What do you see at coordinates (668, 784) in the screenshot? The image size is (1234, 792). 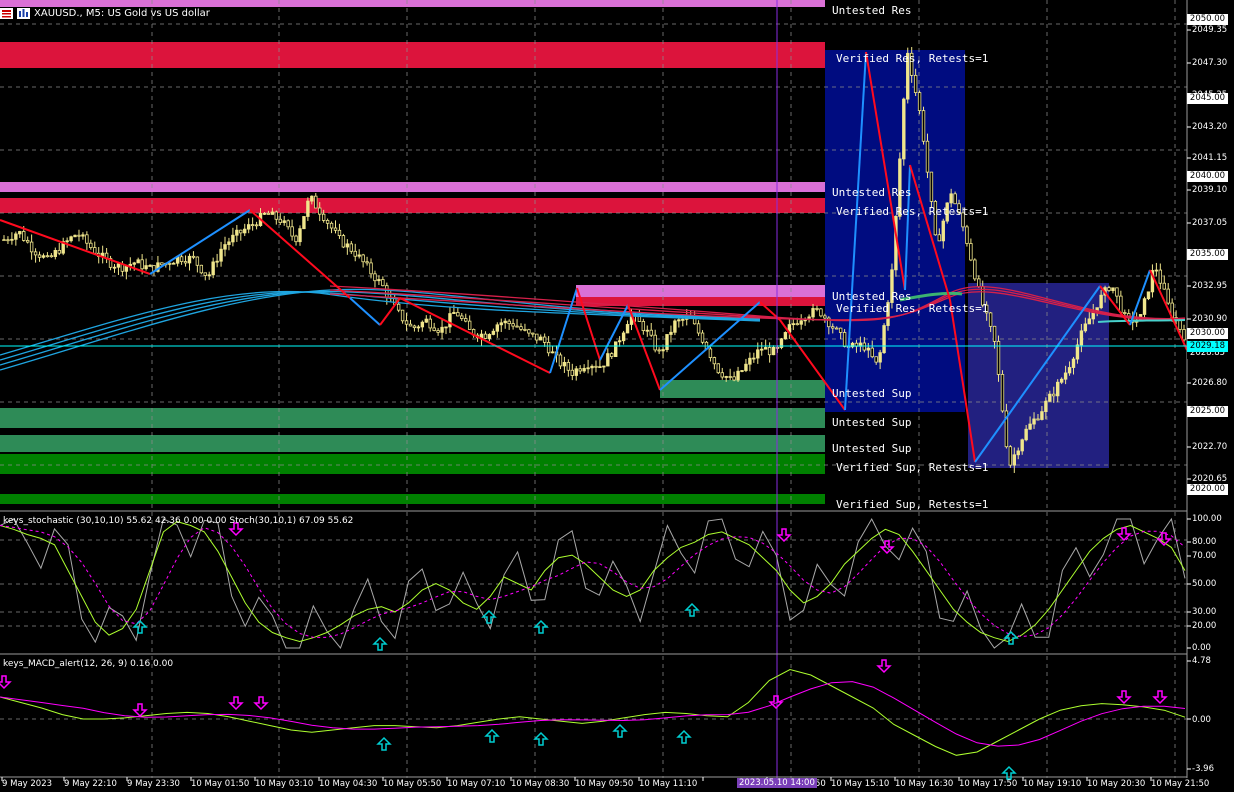 I see `time-axis-label: 10 May 11:10` at bounding box center [668, 784].